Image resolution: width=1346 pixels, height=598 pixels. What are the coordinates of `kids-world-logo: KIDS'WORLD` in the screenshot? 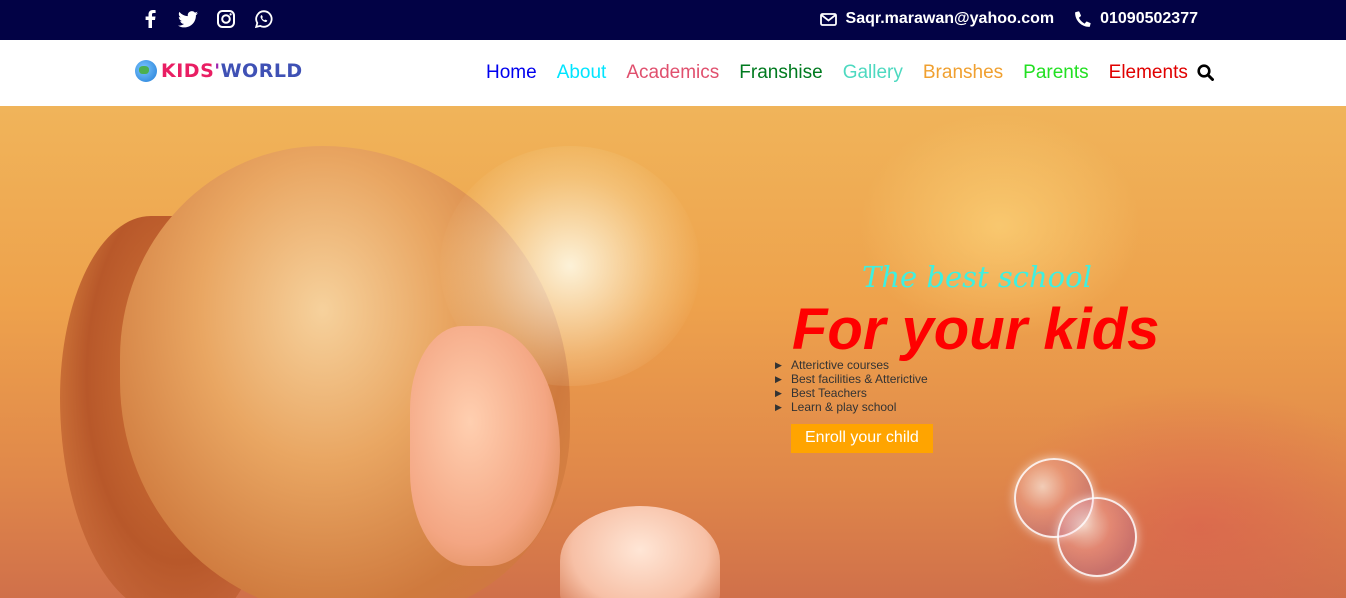 It's located at (219, 71).